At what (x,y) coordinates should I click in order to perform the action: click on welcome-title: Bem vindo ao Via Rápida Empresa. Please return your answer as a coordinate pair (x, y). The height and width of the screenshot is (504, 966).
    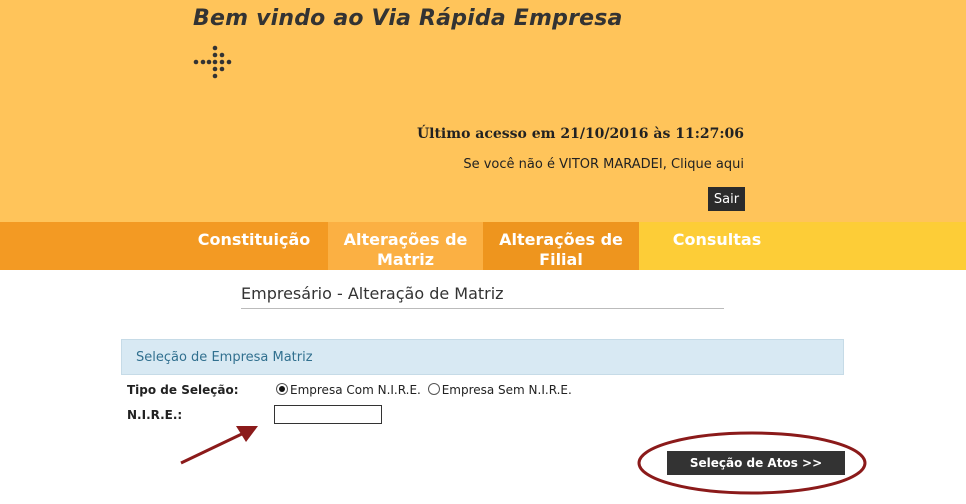
    Looking at the image, I should click on (408, 18).